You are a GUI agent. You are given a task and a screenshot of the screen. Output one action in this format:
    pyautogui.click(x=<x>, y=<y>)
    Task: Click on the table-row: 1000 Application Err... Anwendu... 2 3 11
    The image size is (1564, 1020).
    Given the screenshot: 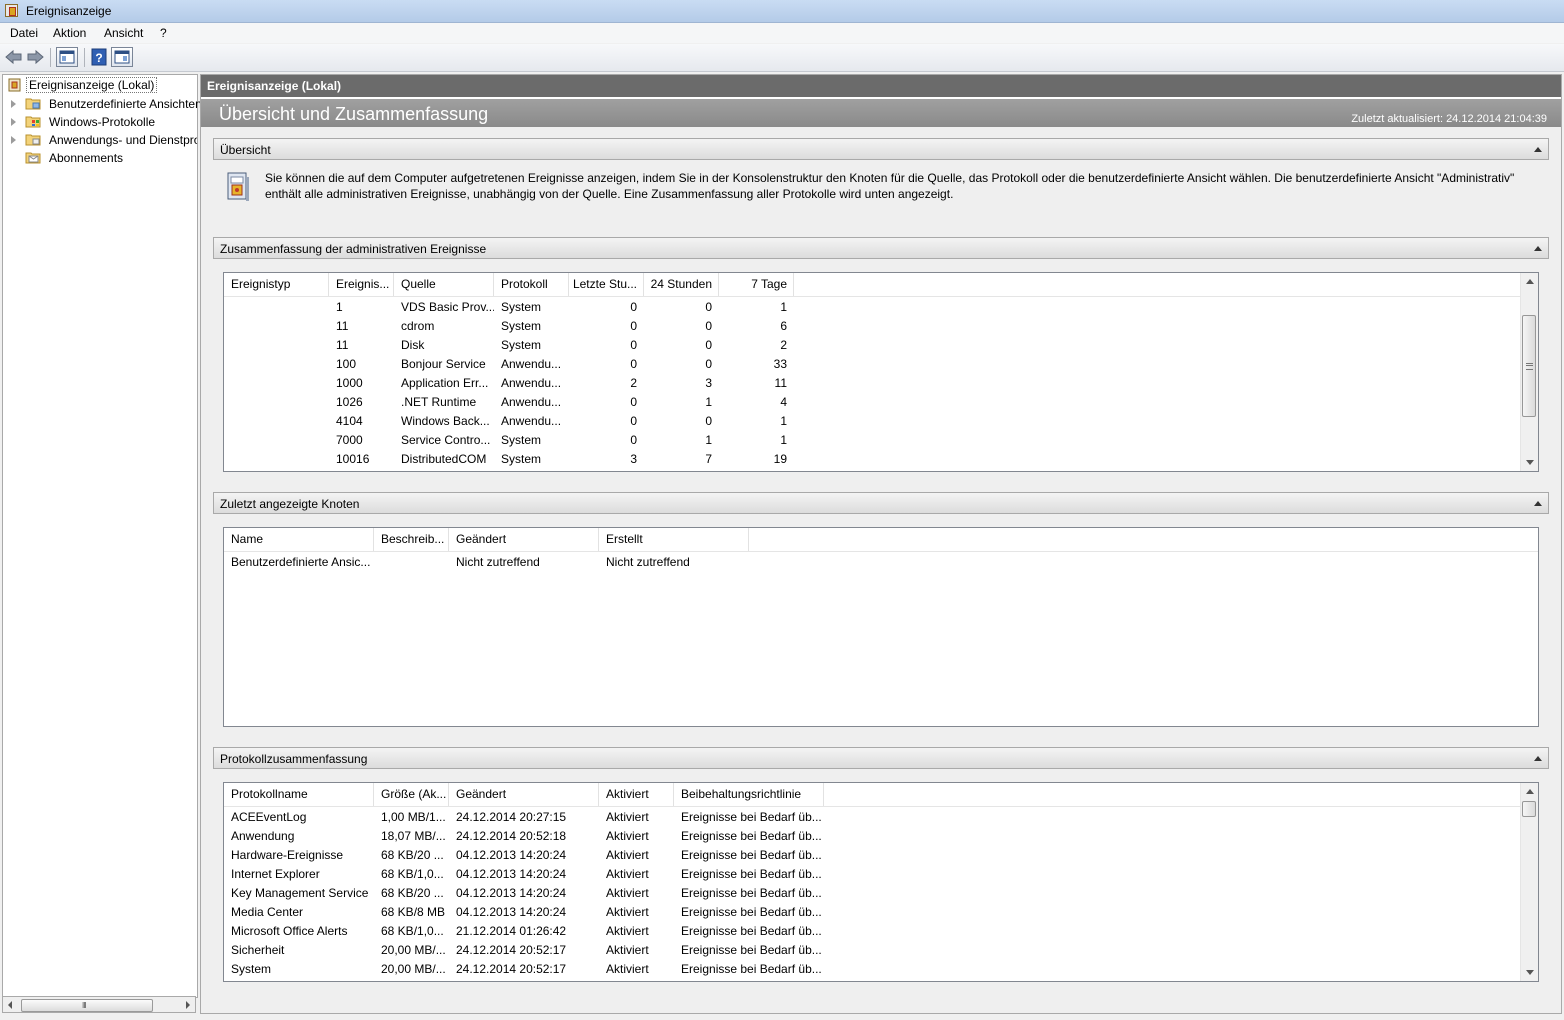 What is the action you would take?
    pyautogui.click(x=881, y=383)
    